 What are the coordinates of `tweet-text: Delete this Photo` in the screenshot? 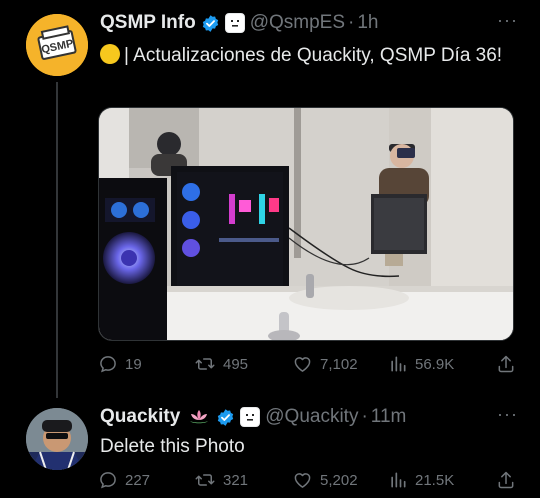 It's located at (172, 446).